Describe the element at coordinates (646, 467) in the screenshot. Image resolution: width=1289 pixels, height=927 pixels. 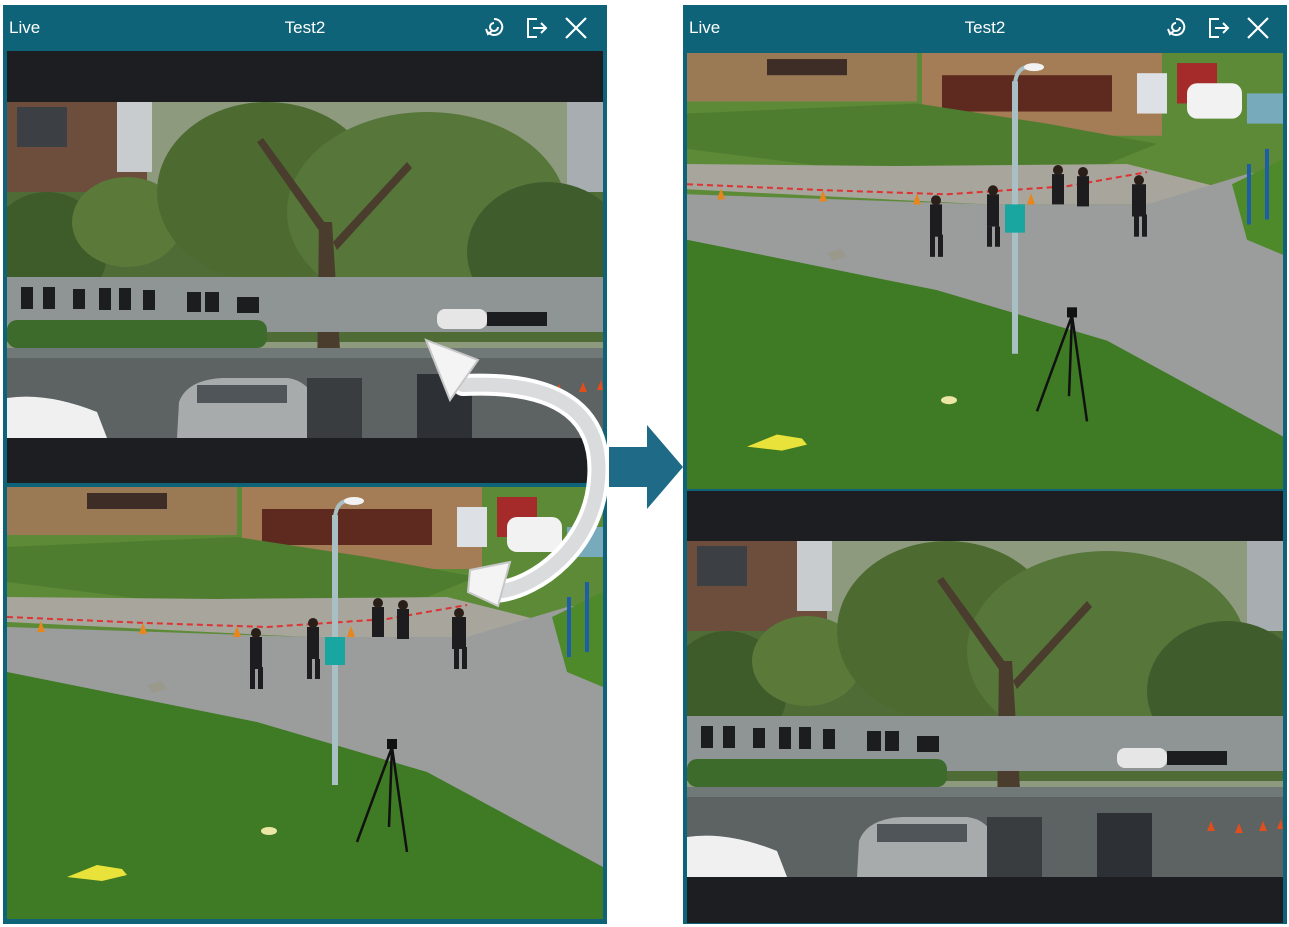
I see `right-arrow-icon` at that location.